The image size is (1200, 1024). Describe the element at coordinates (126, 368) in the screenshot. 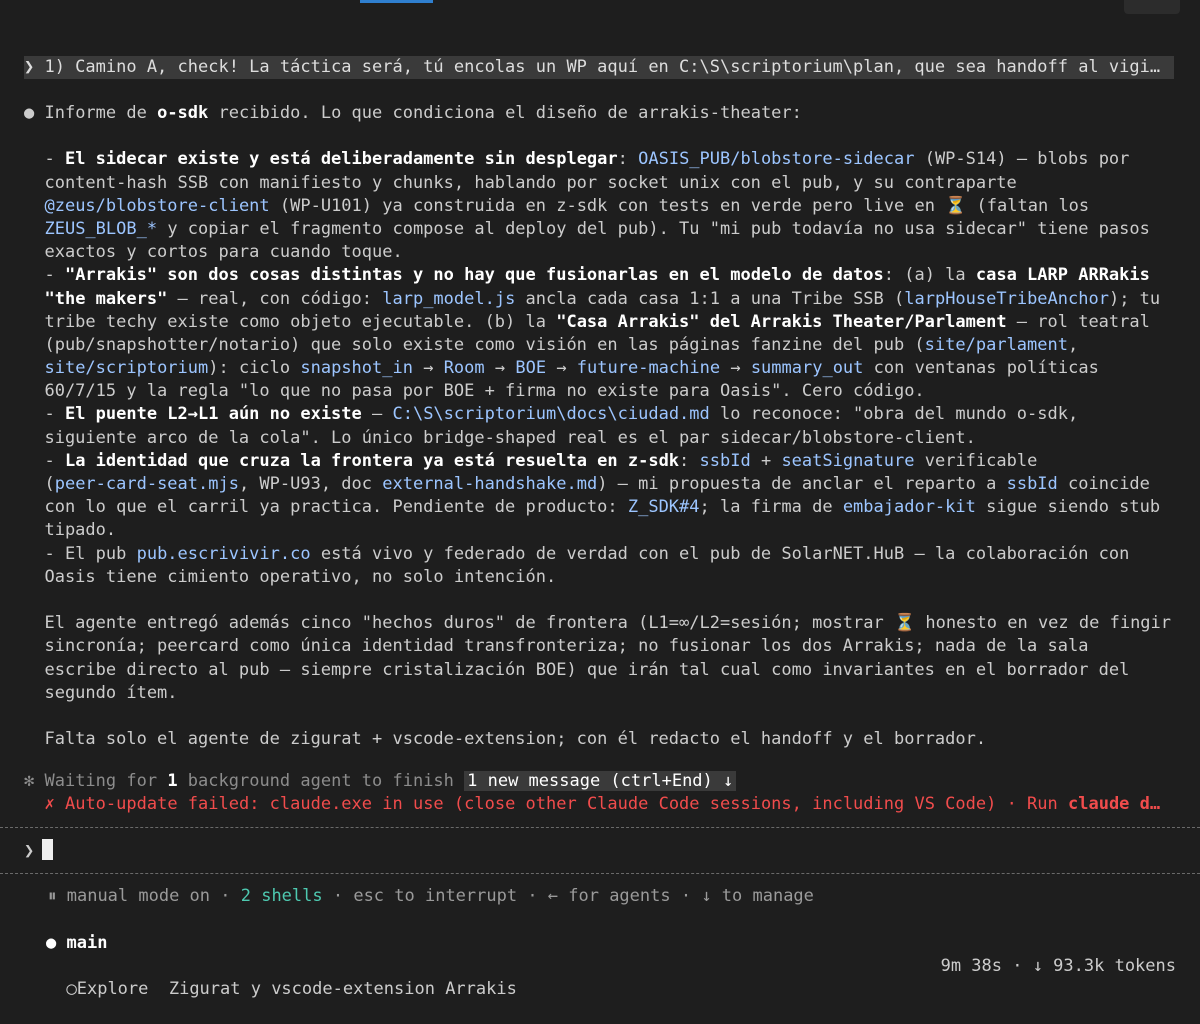

I see `code-ref: site/scriptorium` at that location.